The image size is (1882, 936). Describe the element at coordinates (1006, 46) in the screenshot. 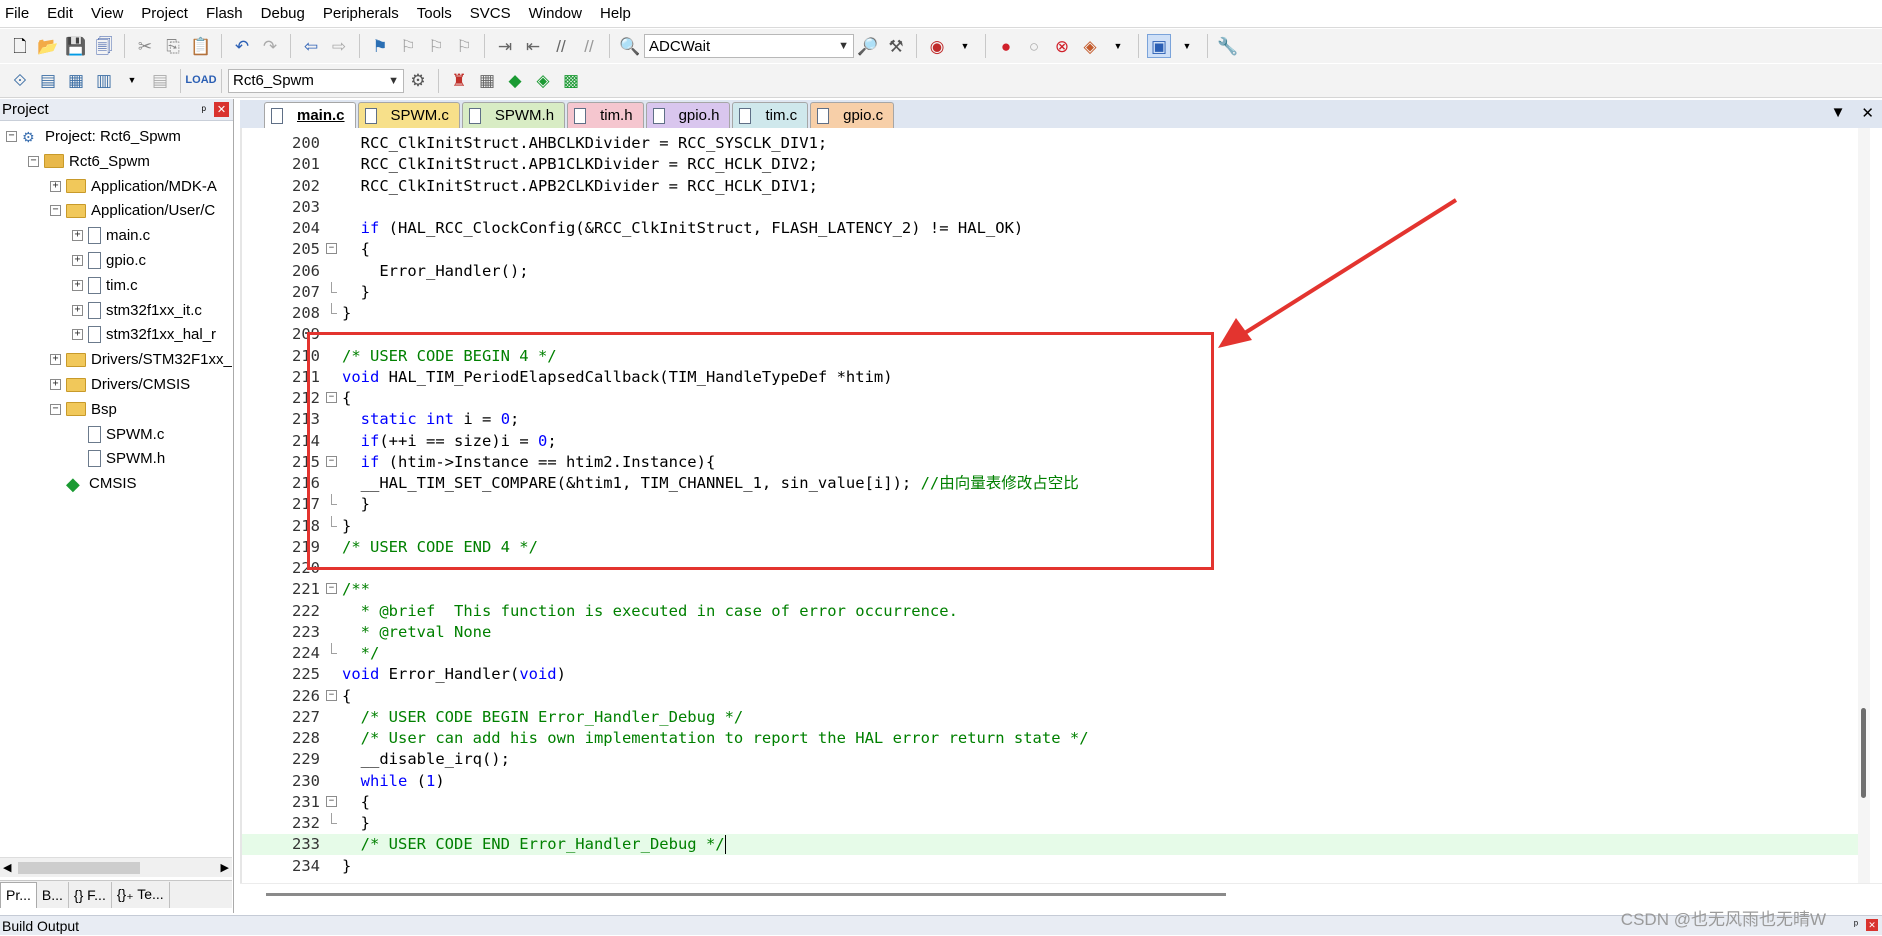

I see `breakpoint-icon: ●` at that location.